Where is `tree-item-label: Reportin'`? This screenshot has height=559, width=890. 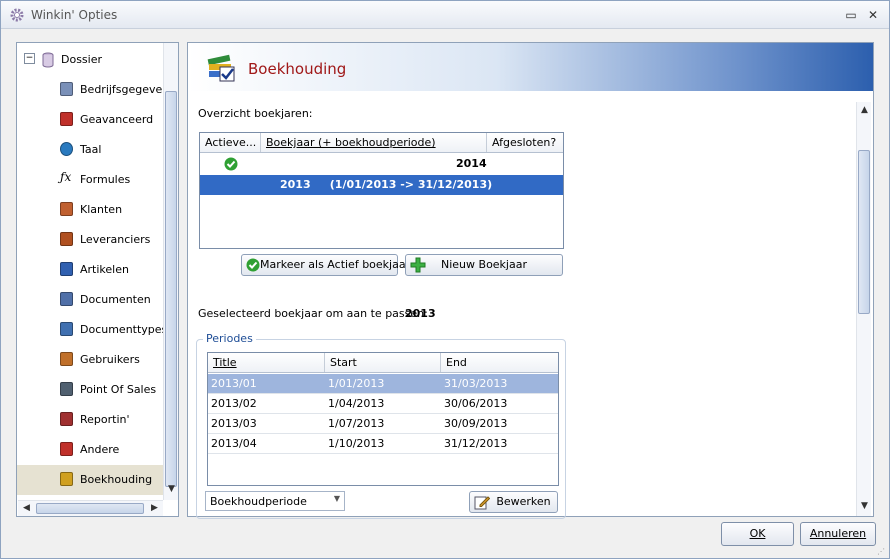 tree-item-label: Reportin' is located at coordinates (105, 419).